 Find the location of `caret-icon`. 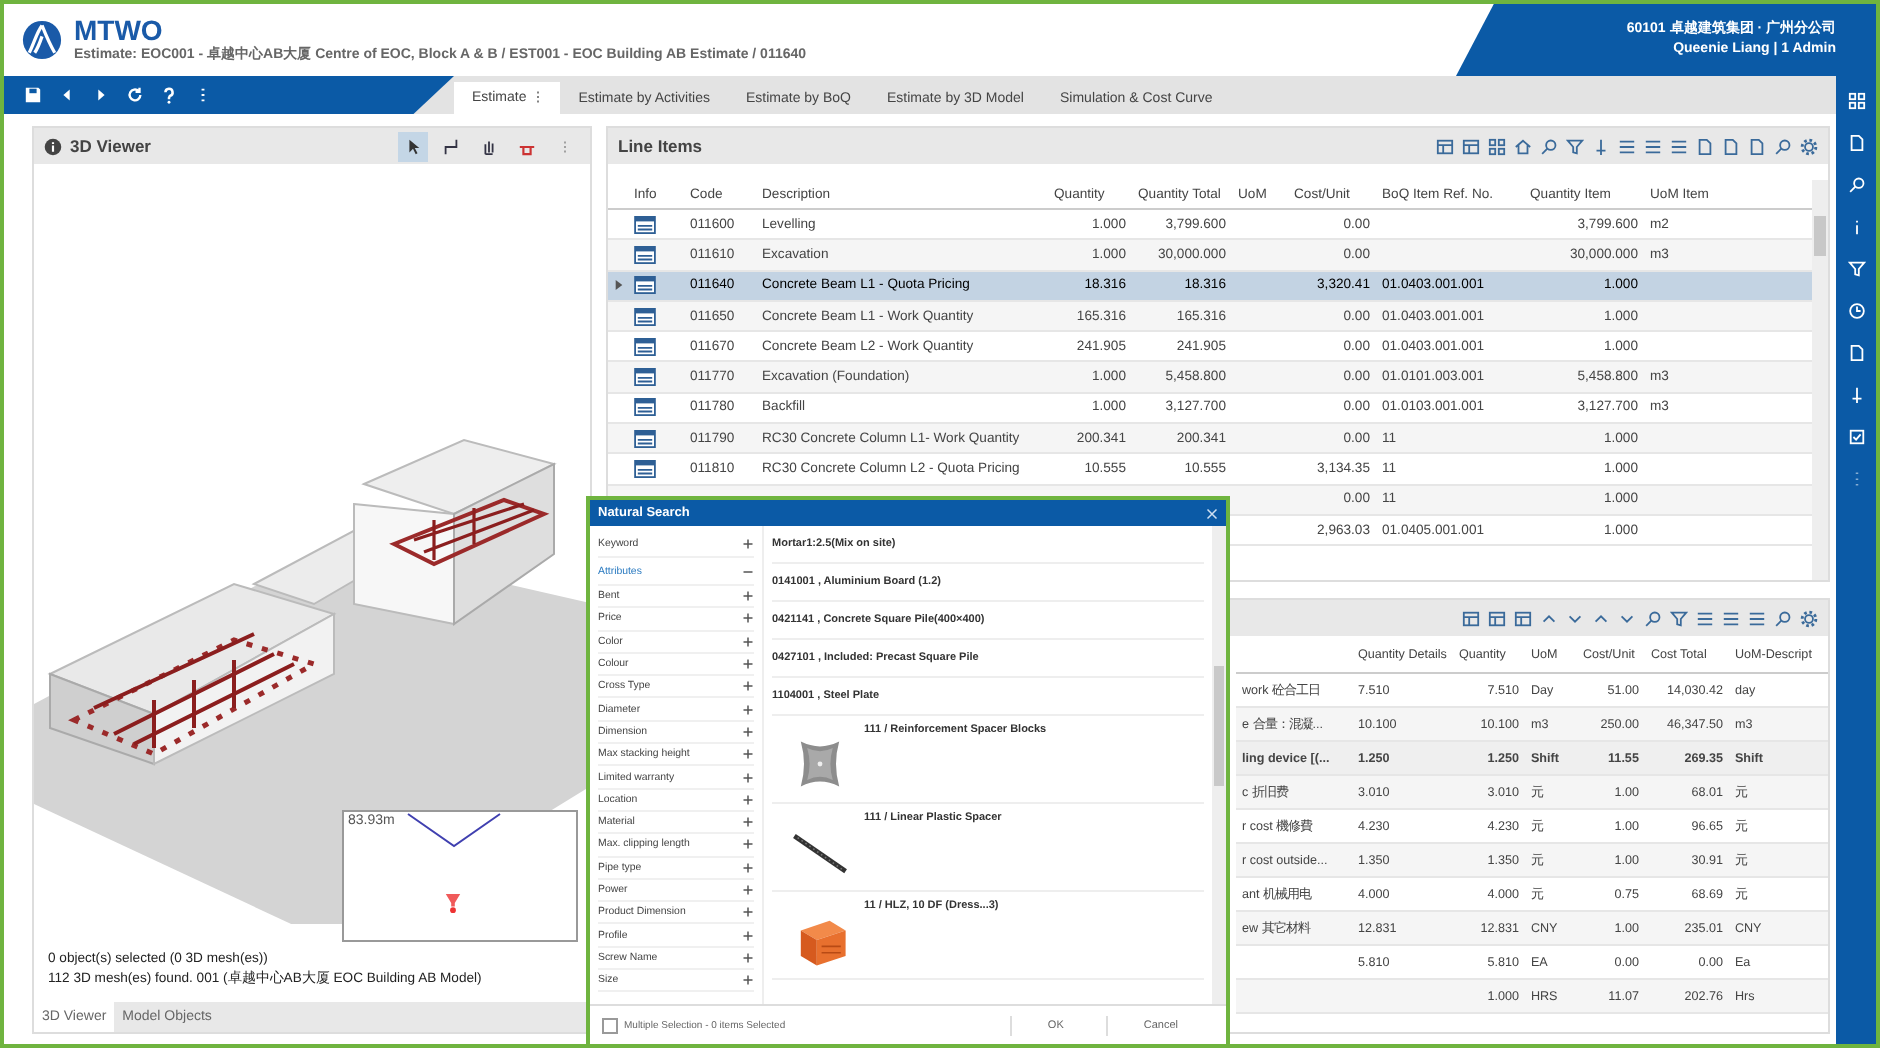

caret-icon is located at coordinates (619, 285).